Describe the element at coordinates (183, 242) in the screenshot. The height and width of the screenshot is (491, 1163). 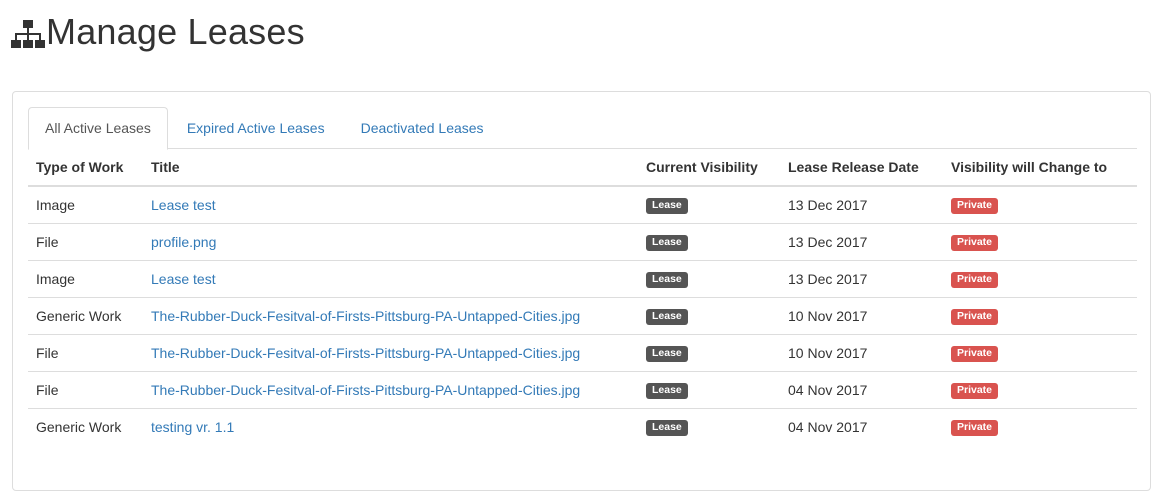
I see `title-link: profile.png` at that location.